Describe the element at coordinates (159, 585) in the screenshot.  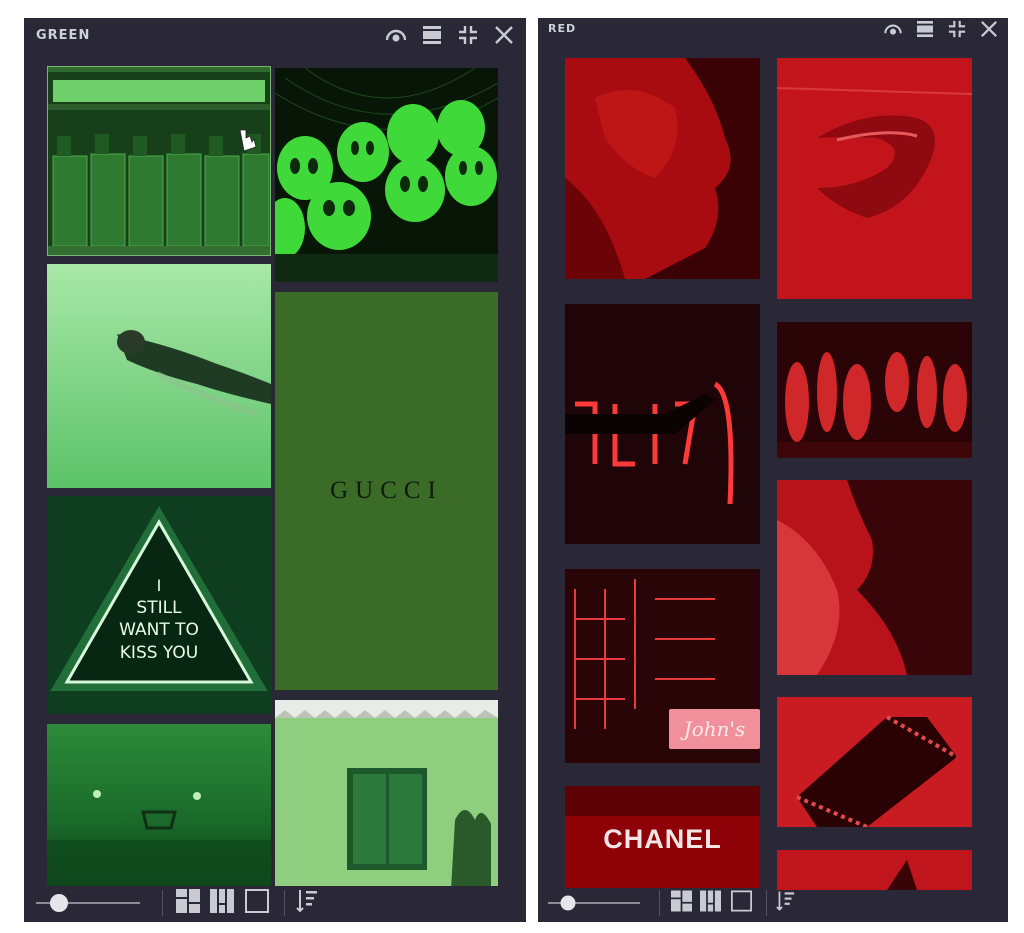
I see `neon-line-1: I` at that location.